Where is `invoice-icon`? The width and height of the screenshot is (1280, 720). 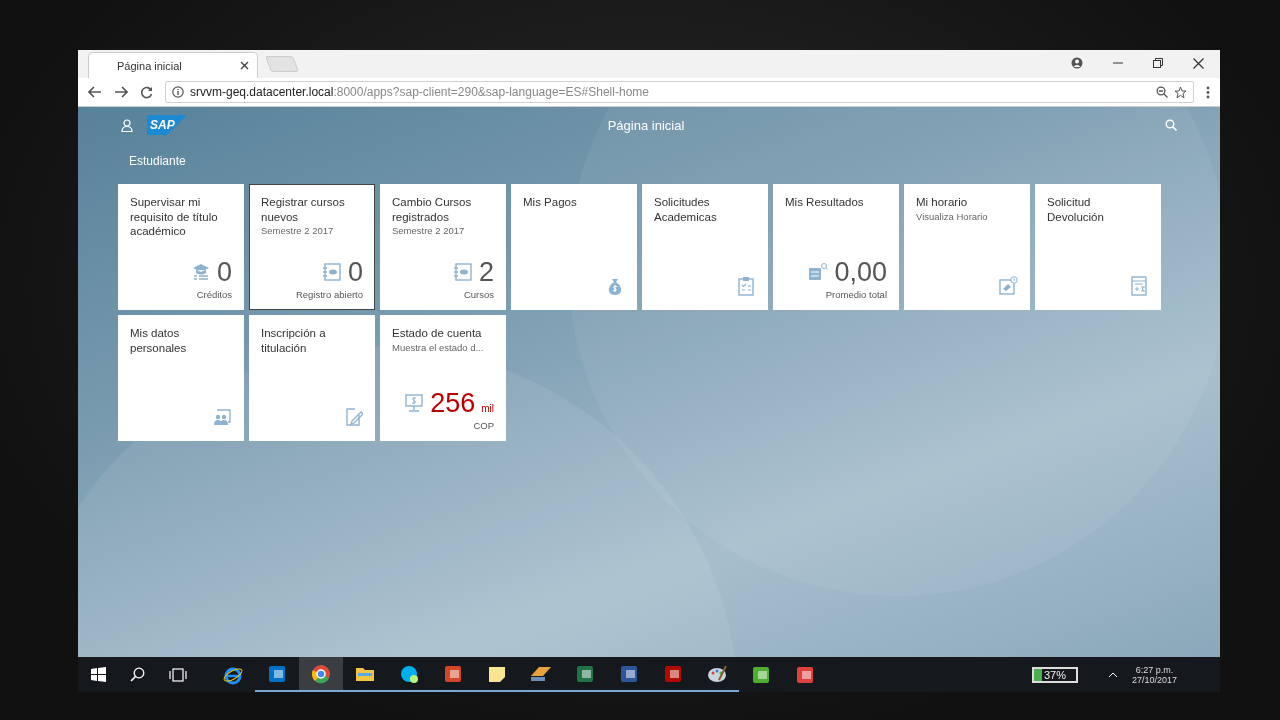 invoice-icon is located at coordinates (1139, 286).